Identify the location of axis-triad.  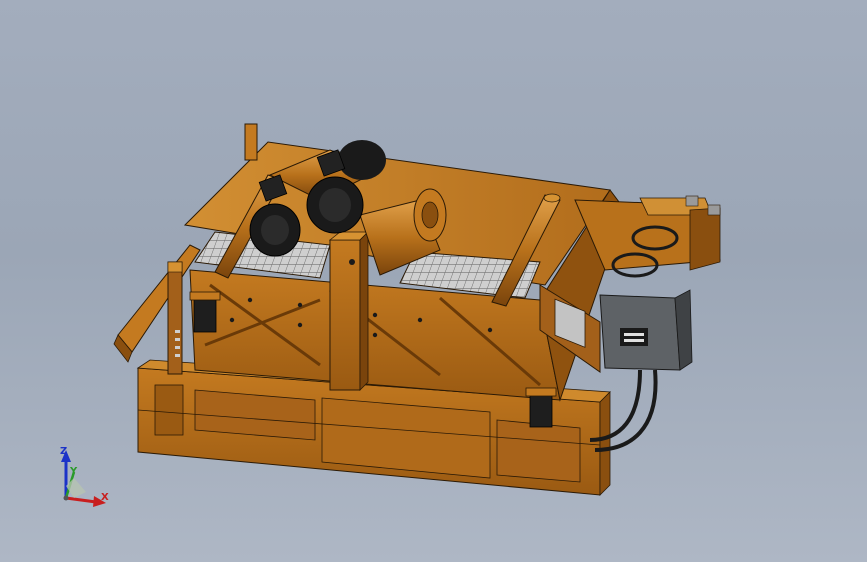
(83, 478).